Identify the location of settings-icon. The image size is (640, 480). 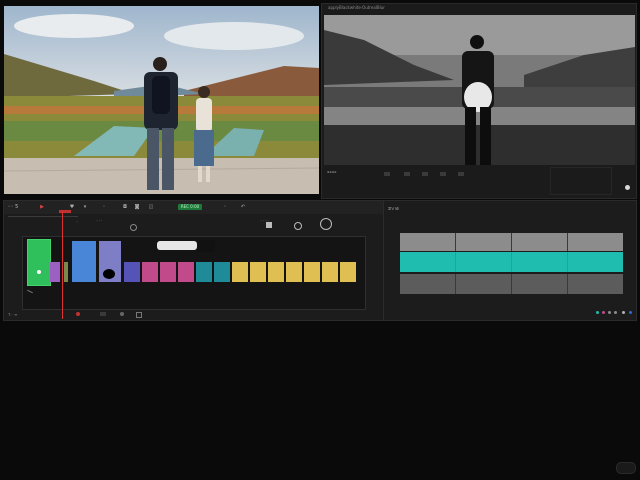
(122, 314).